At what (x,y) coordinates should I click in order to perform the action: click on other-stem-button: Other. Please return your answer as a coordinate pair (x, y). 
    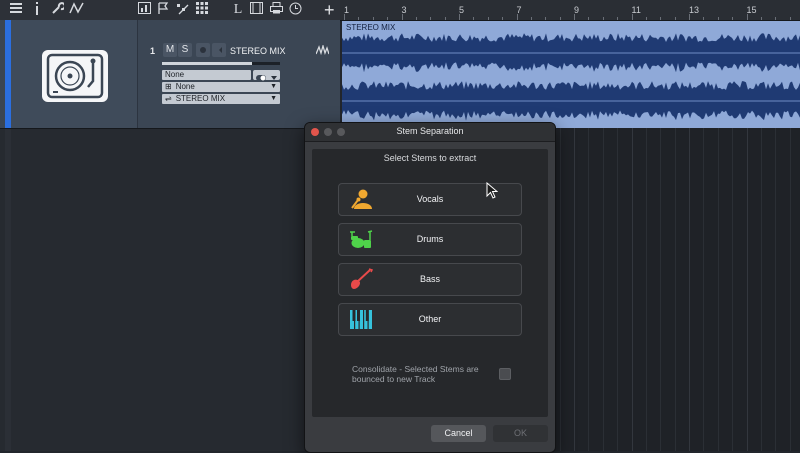
    Looking at the image, I should click on (430, 319).